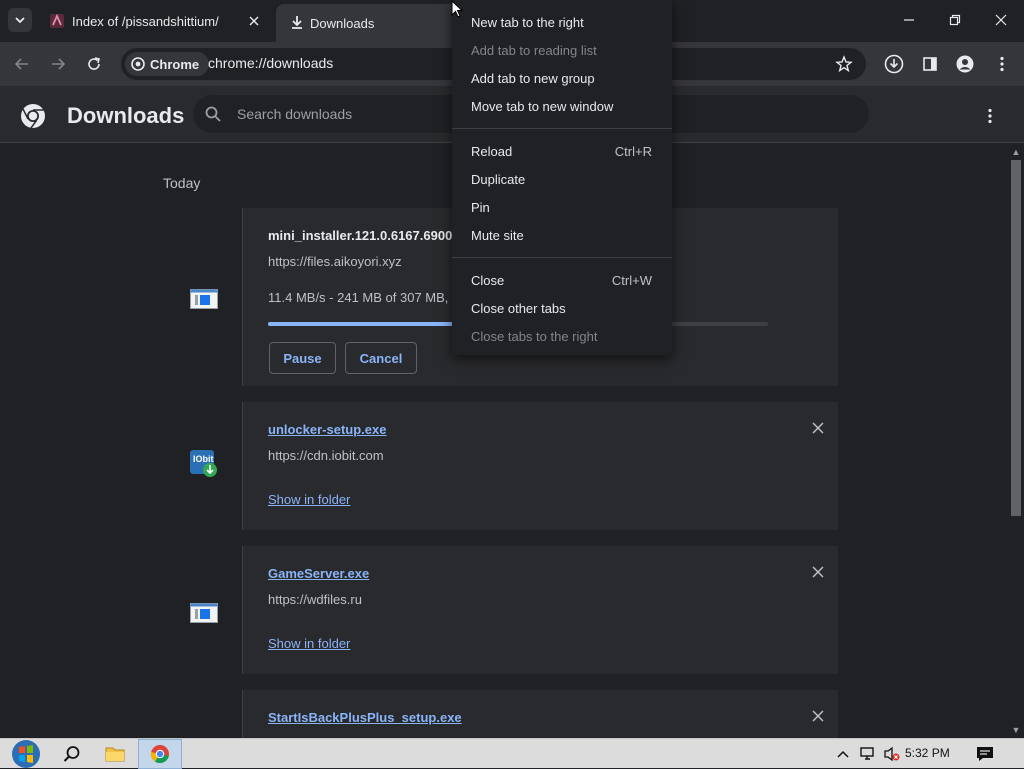  What do you see at coordinates (562, 280) in the screenshot?
I see `menu-item-close: Close Ctrl+W` at bounding box center [562, 280].